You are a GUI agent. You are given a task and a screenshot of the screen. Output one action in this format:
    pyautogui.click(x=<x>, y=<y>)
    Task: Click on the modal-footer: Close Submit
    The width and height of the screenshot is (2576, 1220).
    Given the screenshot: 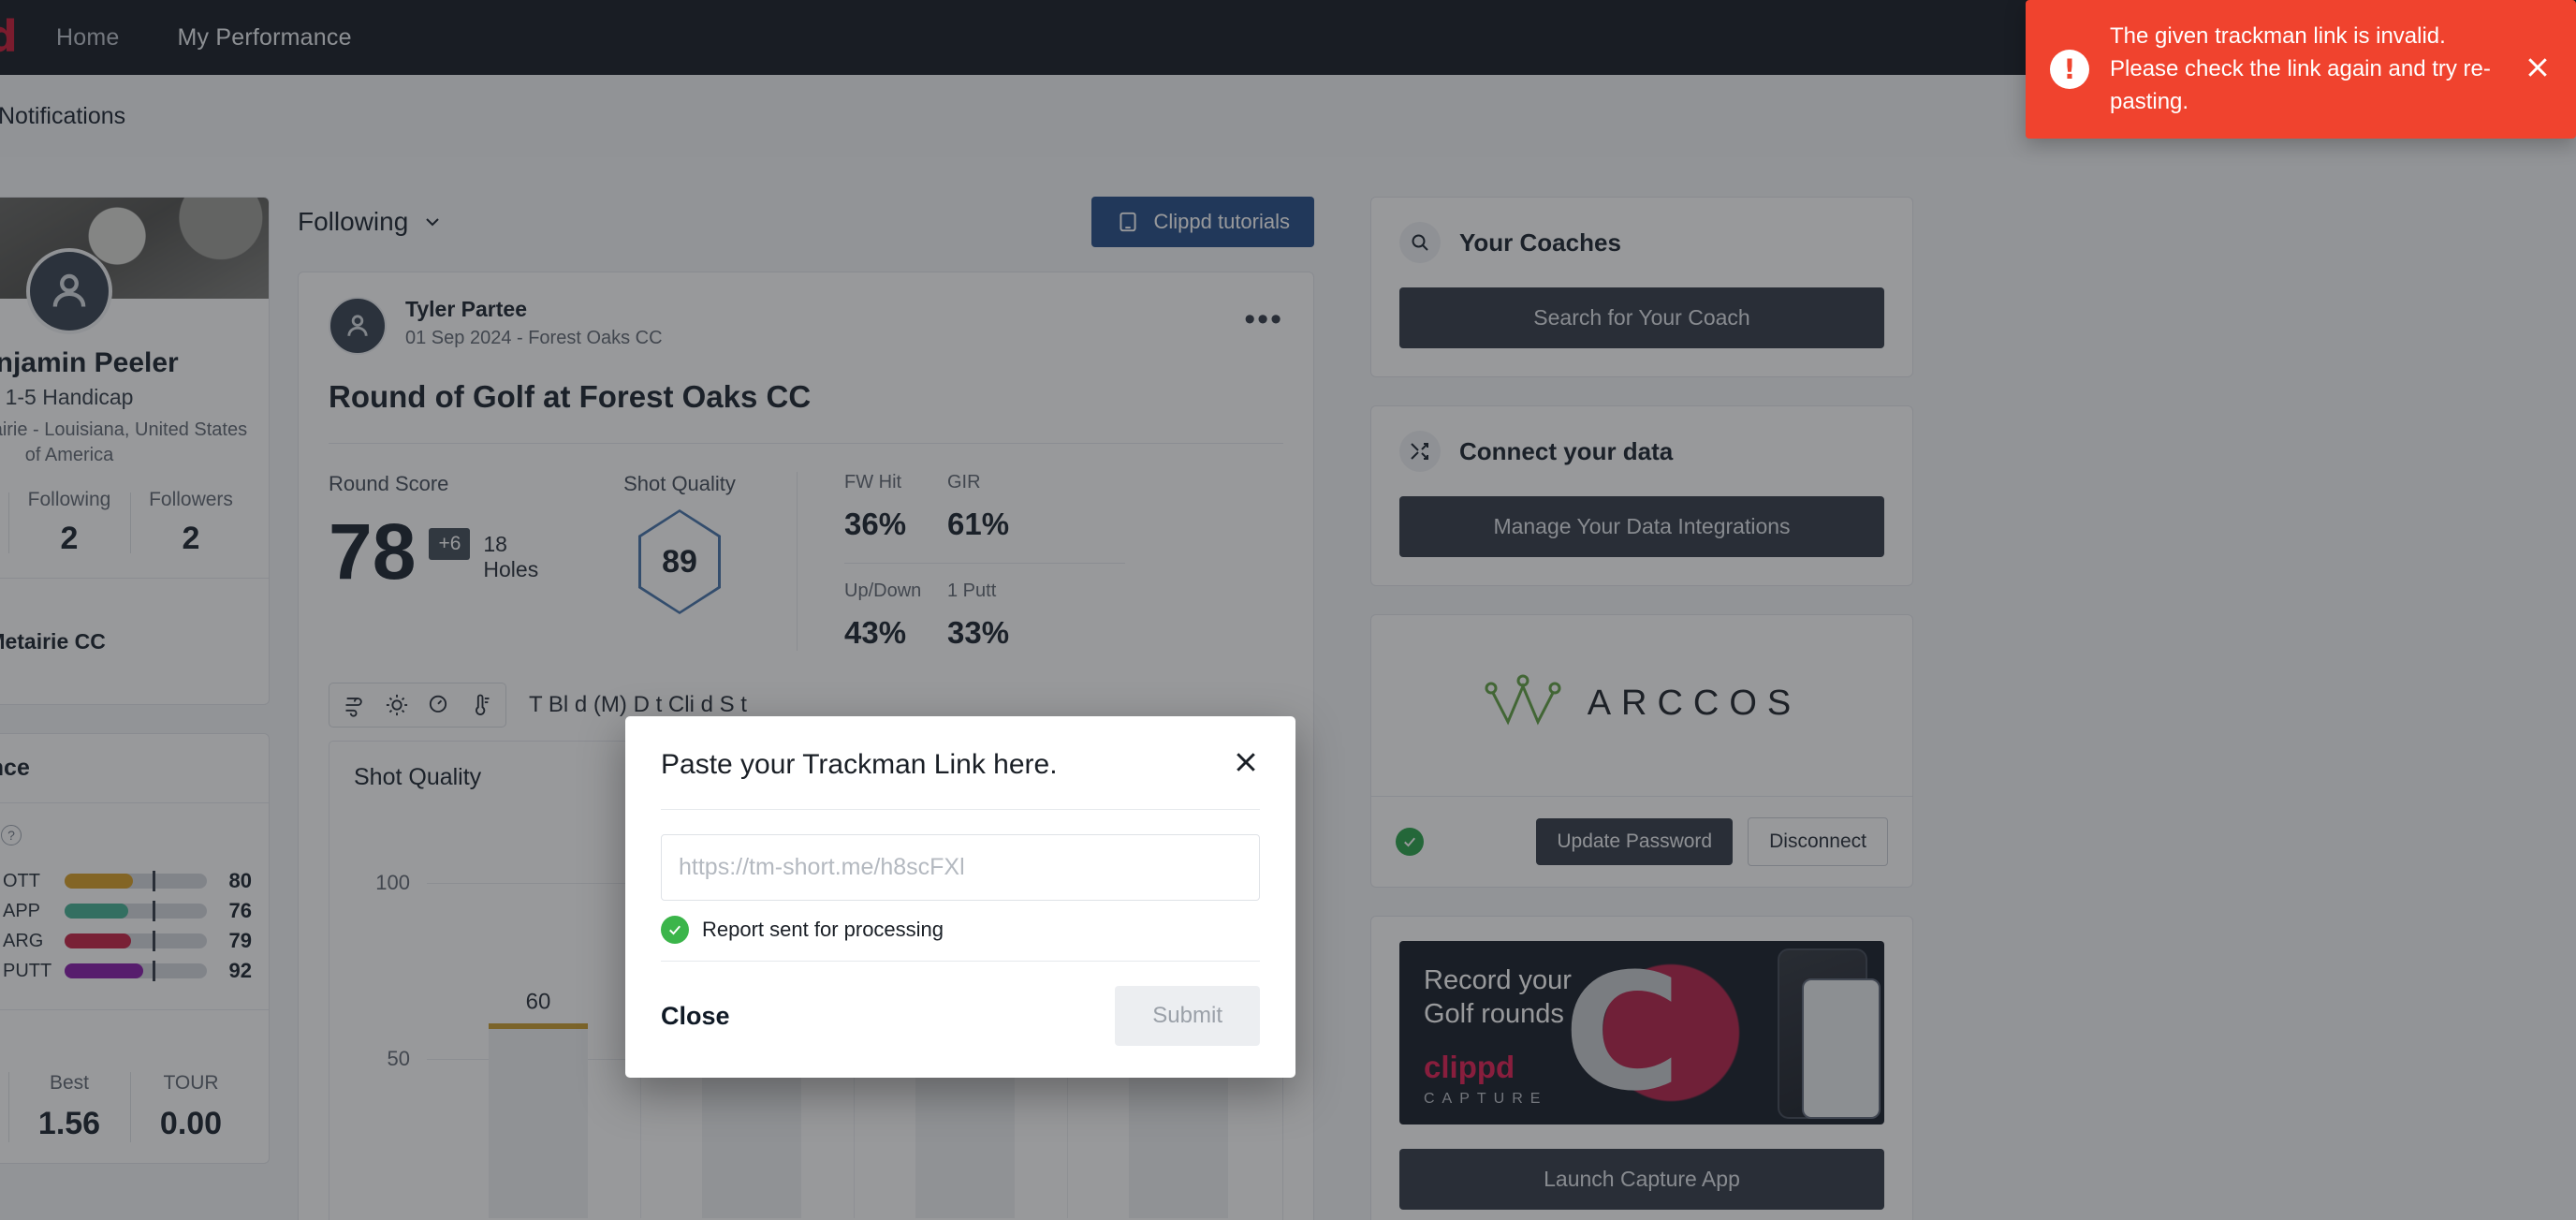 What is the action you would take?
    pyautogui.click(x=960, y=1020)
    